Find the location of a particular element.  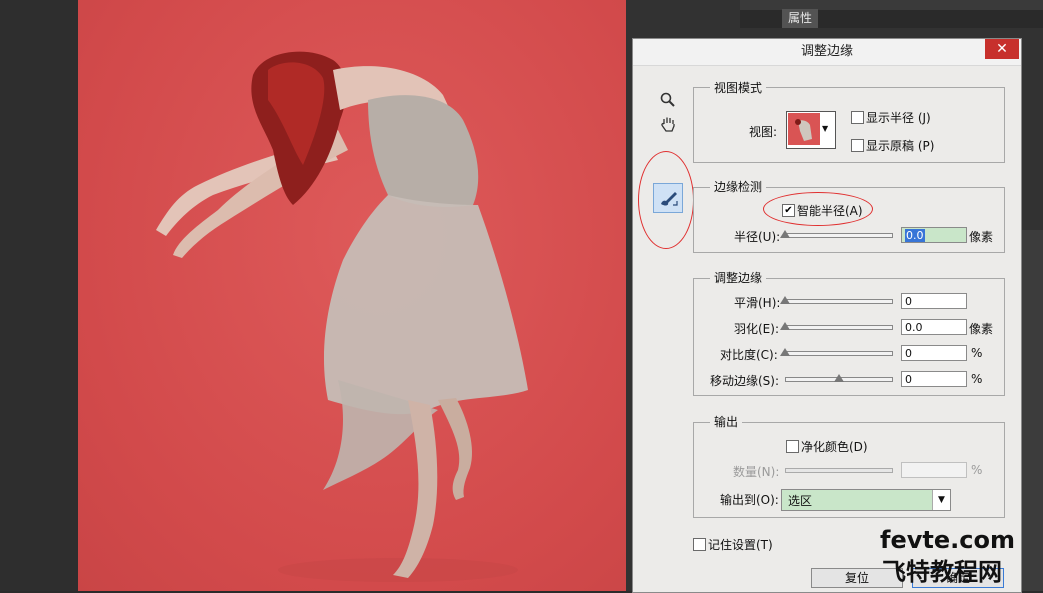

shift-edge-unit: % is located at coordinates (977, 379).